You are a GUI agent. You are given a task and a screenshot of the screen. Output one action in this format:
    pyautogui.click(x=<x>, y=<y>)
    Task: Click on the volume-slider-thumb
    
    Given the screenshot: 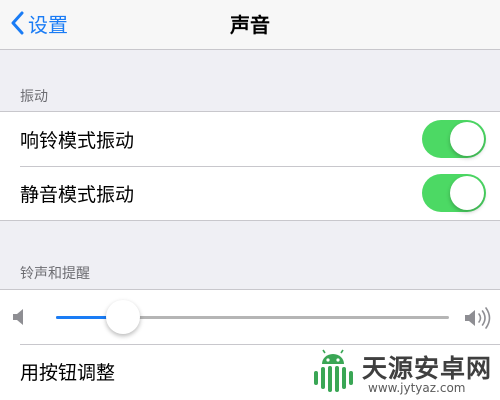 What is the action you would take?
    pyautogui.click(x=122, y=317)
    